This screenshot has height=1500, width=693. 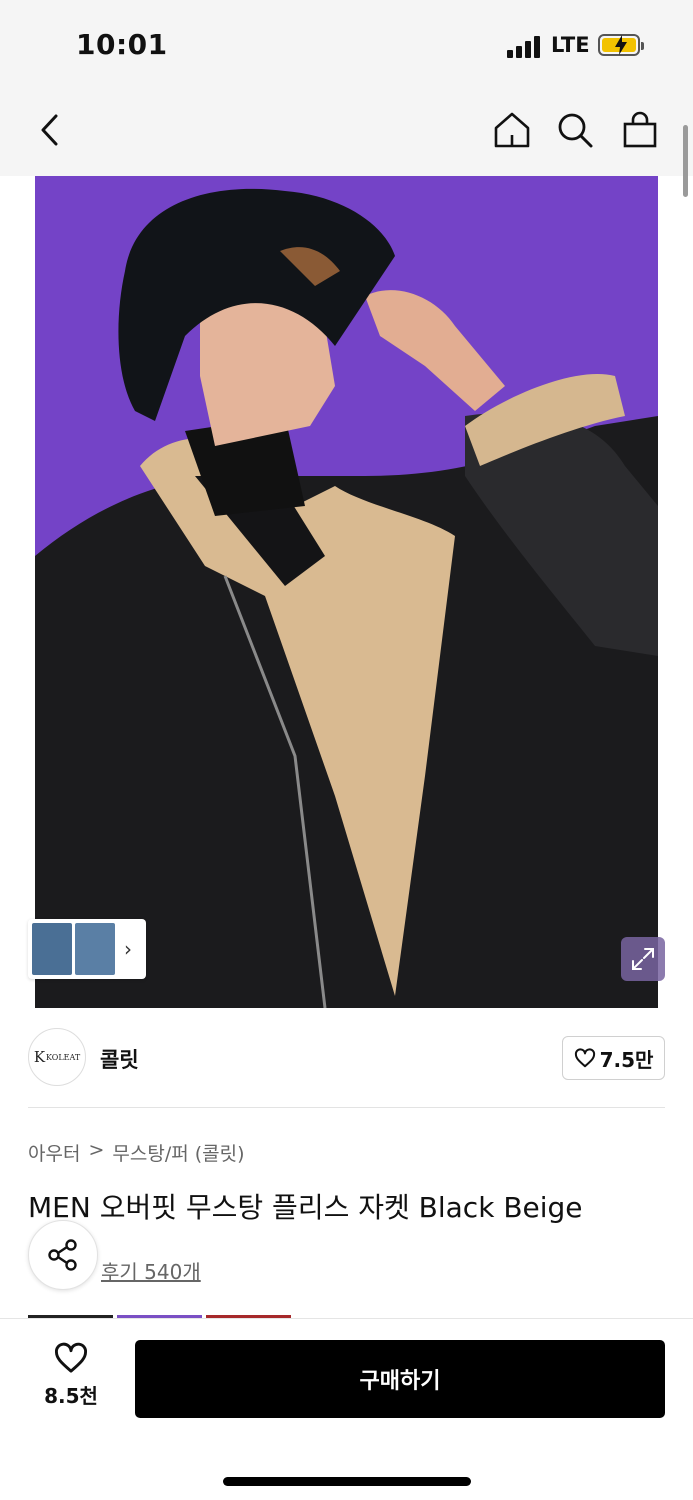 What do you see at coordinates (347, 1481) in the screenshot?
I see `home-indicator` at bounding box center [347, 1481].